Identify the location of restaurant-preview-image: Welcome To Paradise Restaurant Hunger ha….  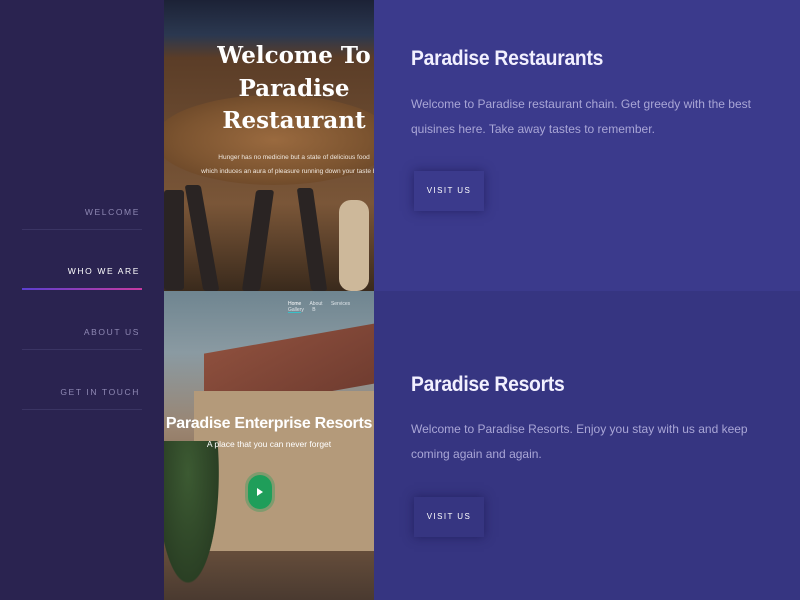
(269, 145).